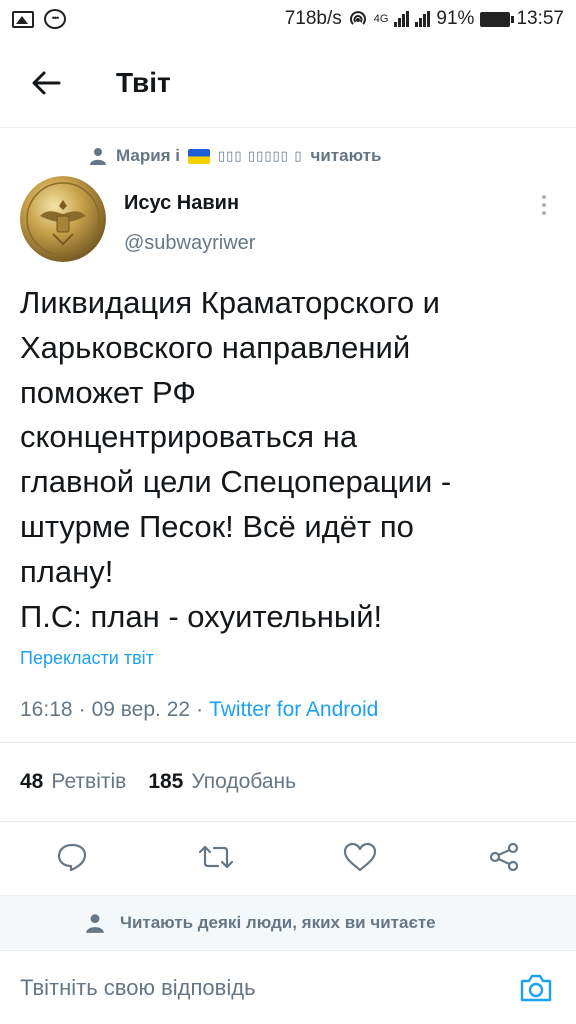 Image resolution: width=576 pixels, height=1024 pixels. What do you see at coordinates (143, 82) in the screenshot?
I see `page-title: Твіт` at bounding box center [143, 82].